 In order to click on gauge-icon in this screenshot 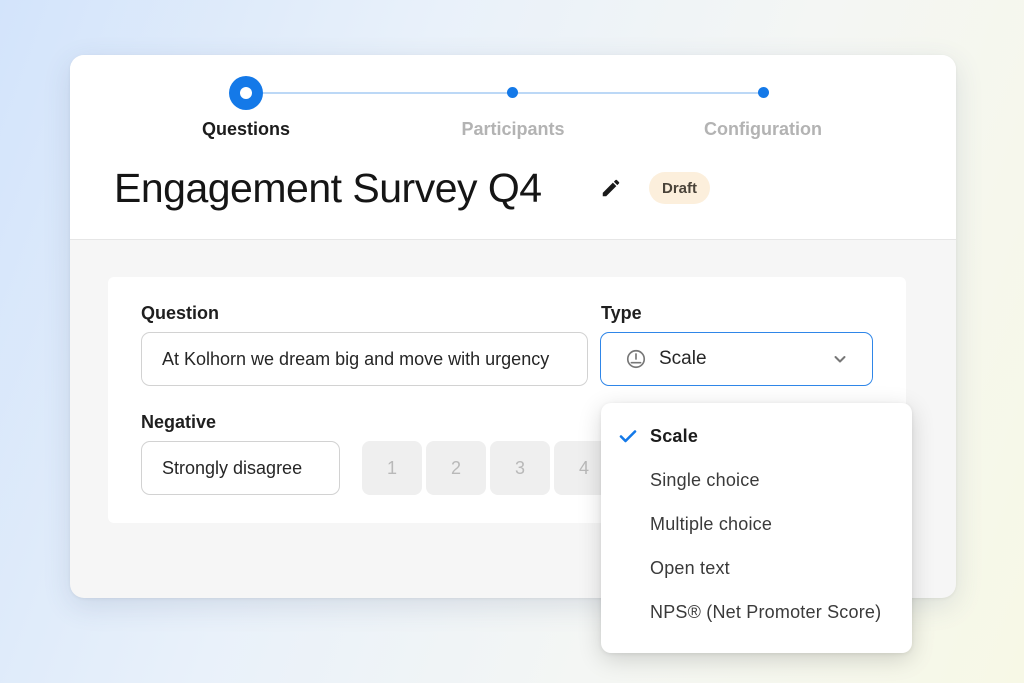, I will do `click(636, 359)`.